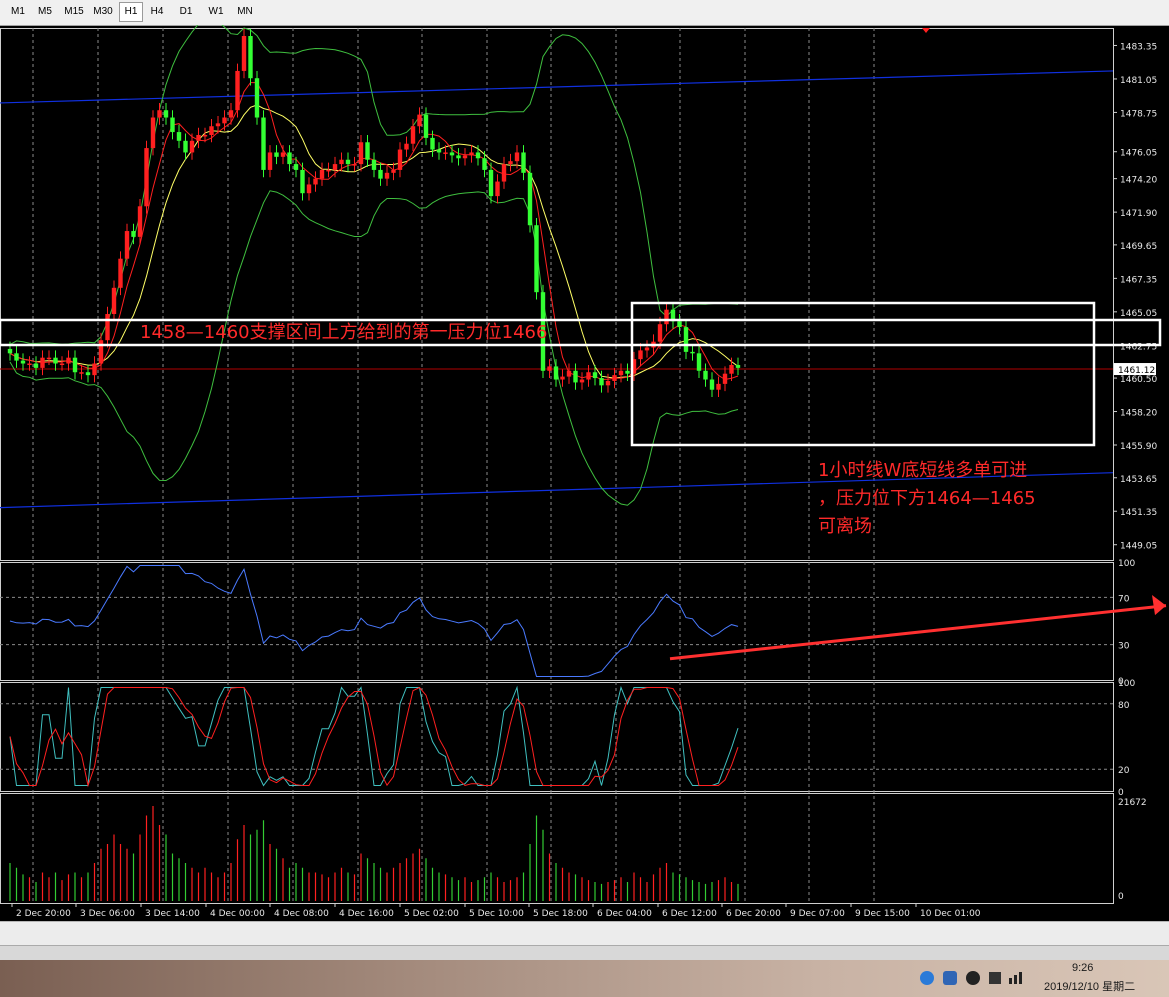 Image resolution: width=1169 pixels, height=997 pixels. I want to click on timeframe-m30: M30, so click(103, 12).